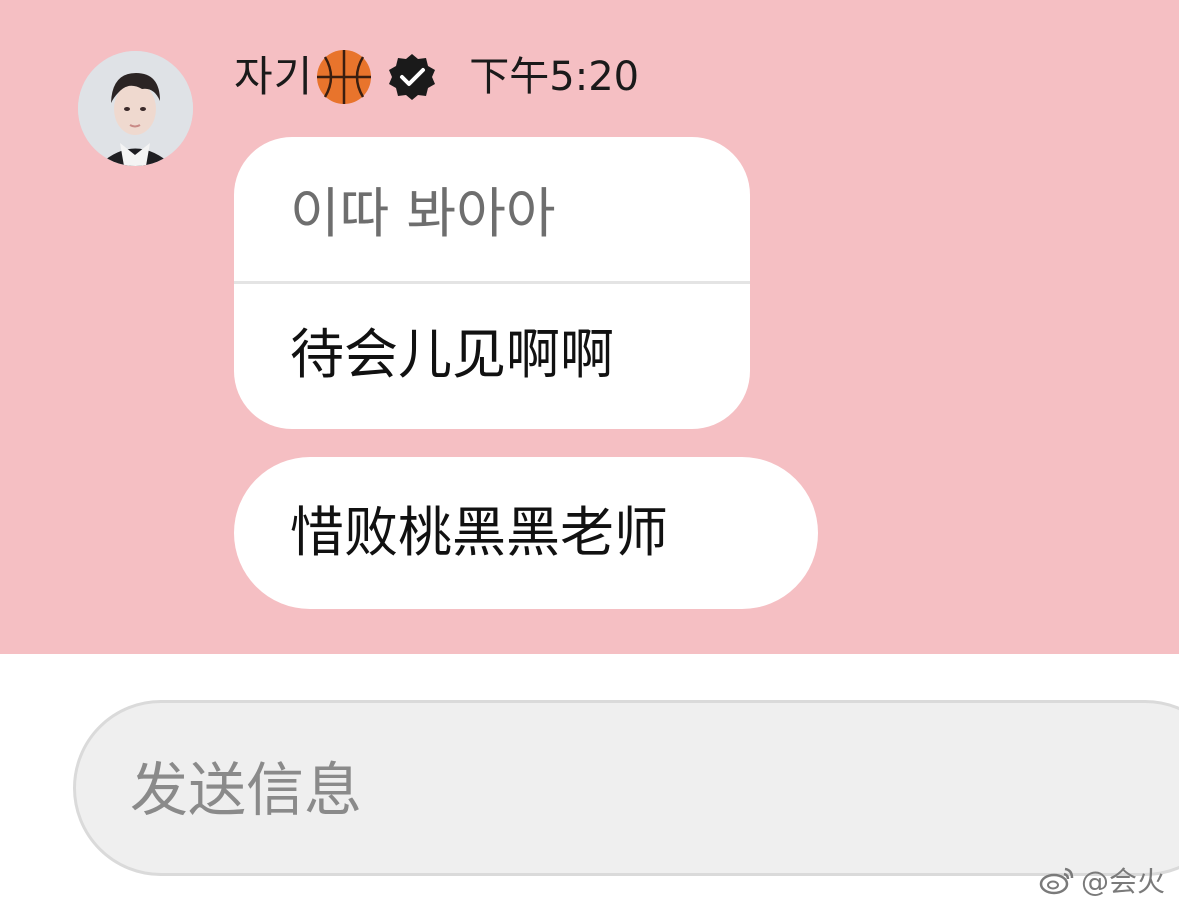 This screenshot has height=908, width=1179. I want to click on message-bubble-translated: 이따 봐아아 待会儿见啊啊, so click(492, 283).